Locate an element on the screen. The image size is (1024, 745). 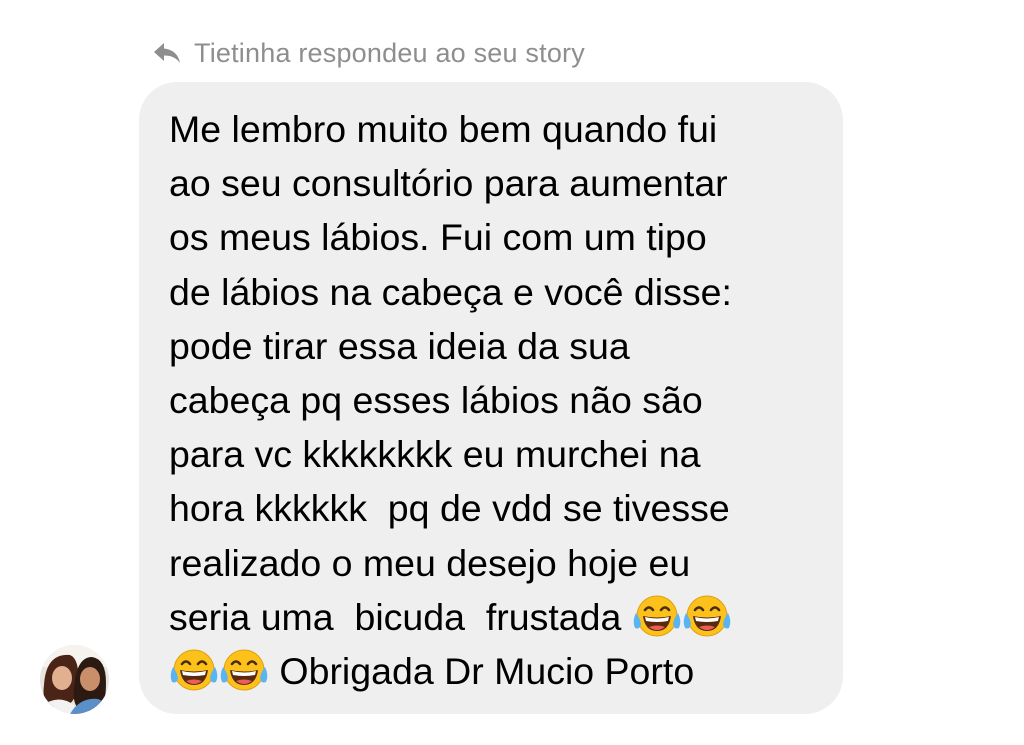
story-reply-header: Tietinha respondeu ao seu story is located at coordinates (368, 53).